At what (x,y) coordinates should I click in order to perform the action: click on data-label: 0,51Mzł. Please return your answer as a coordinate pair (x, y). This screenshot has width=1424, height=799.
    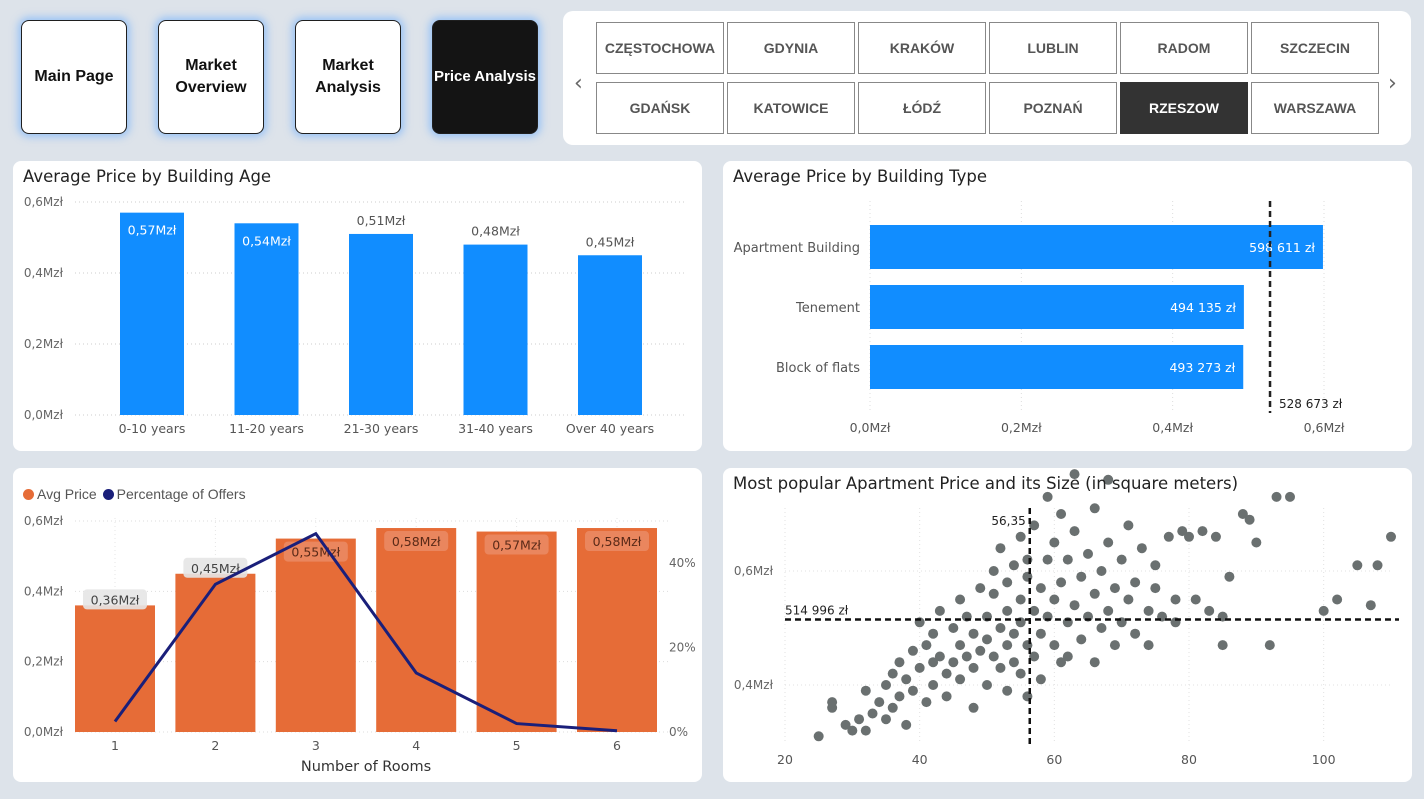
    Looking at the image, I should click on (381, 220).